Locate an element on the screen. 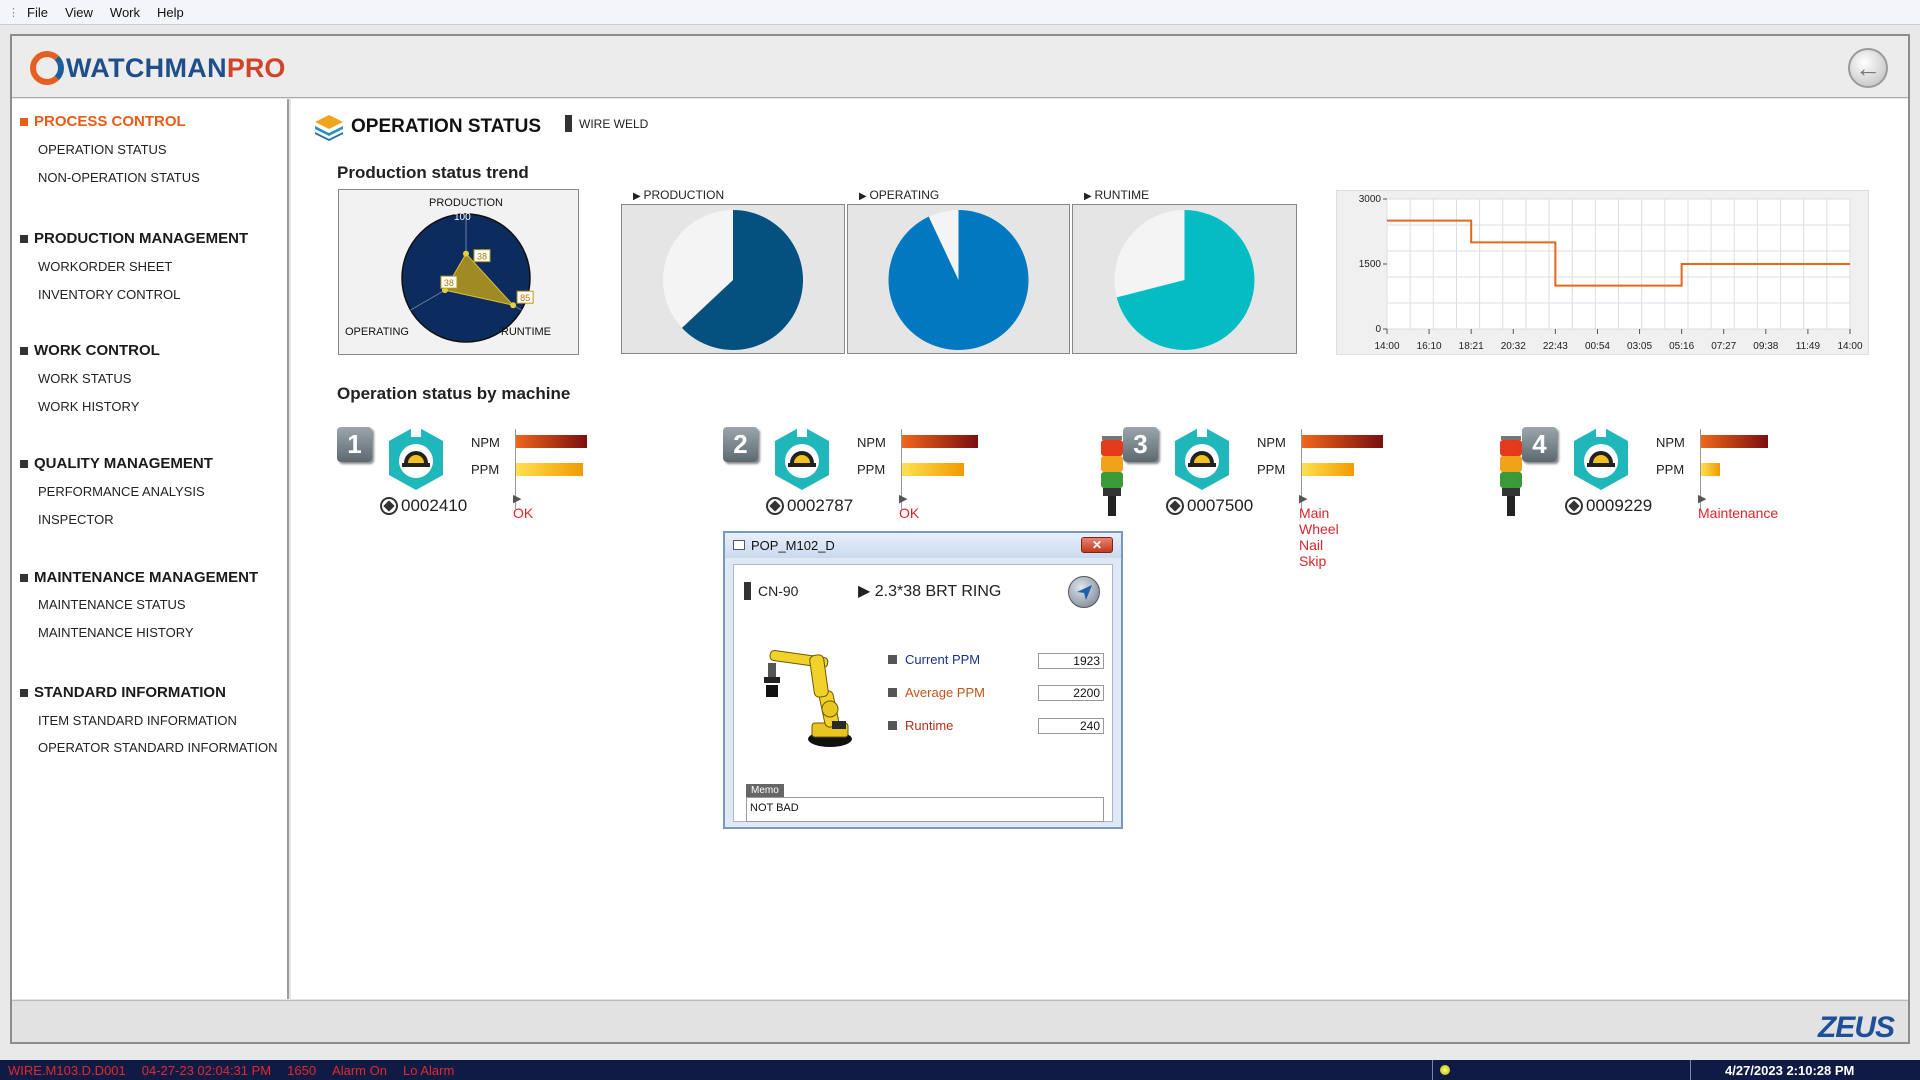 This screenshot has width=1920, height=1080. pie-box-runtime is located at coordinates (1184, 279).